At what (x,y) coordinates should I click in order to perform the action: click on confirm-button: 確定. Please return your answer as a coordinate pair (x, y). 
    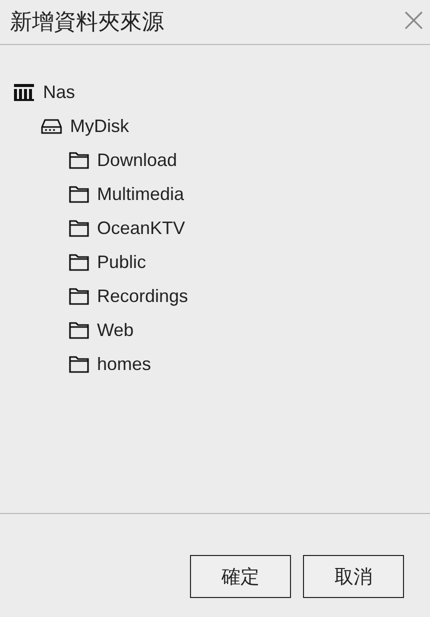
    Looking at the image, I should click on (240, 576).